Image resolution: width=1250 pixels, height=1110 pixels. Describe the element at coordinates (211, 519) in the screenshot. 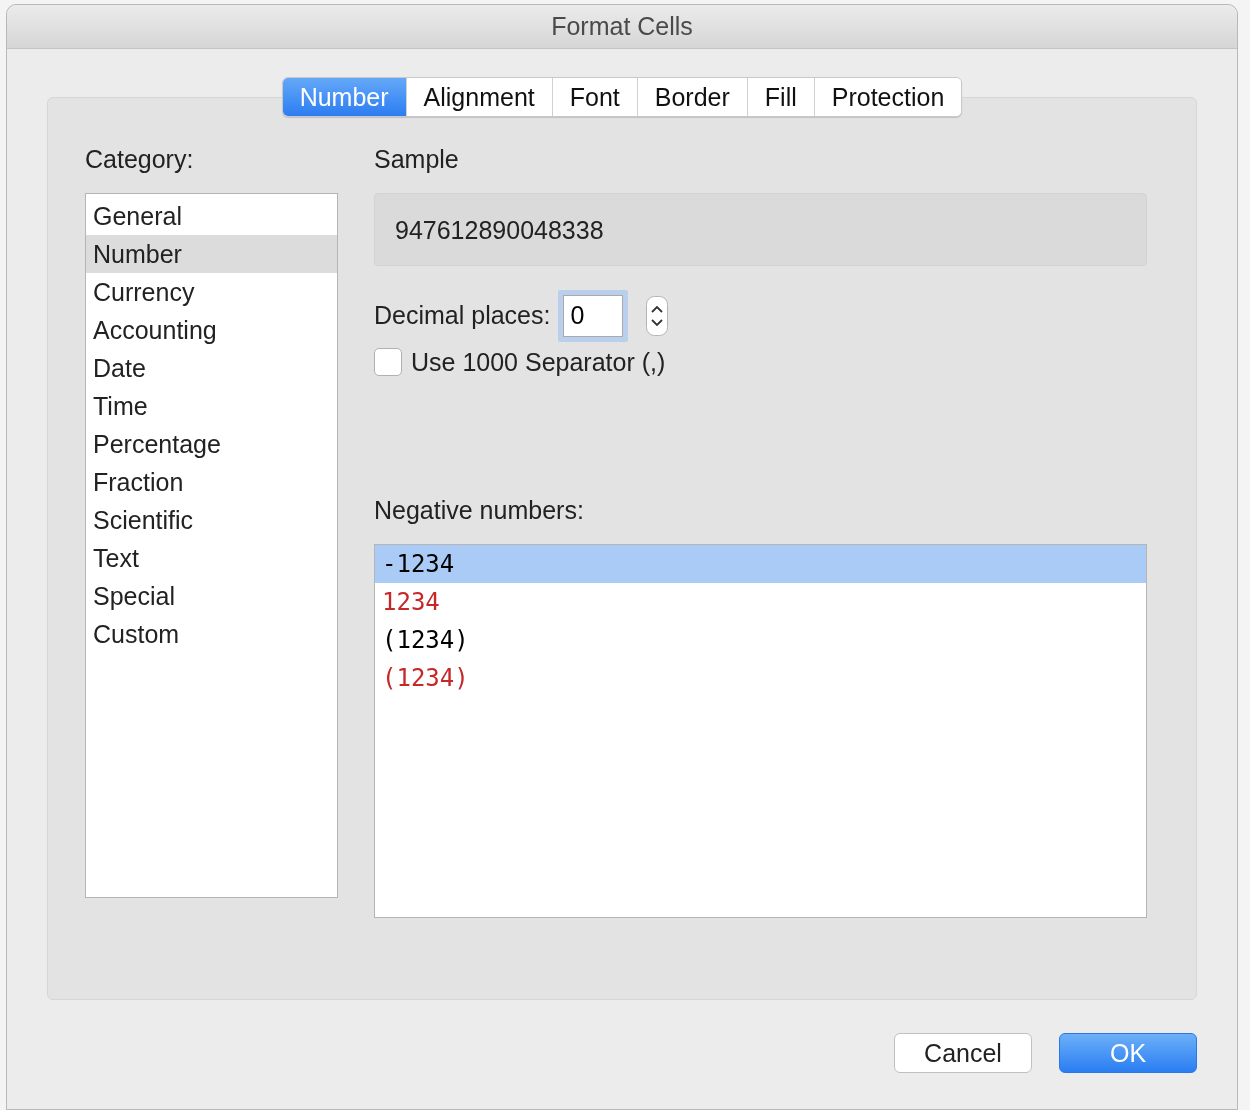

I see `category-item: Scientific` at that location.